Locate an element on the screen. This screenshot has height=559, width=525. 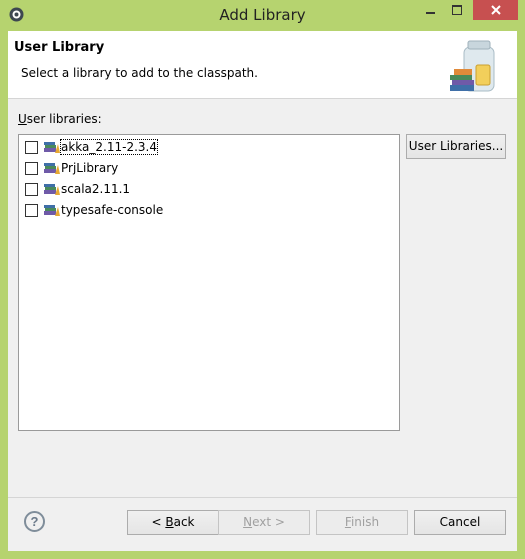
footer-separator is located at coordinates (262, 497).